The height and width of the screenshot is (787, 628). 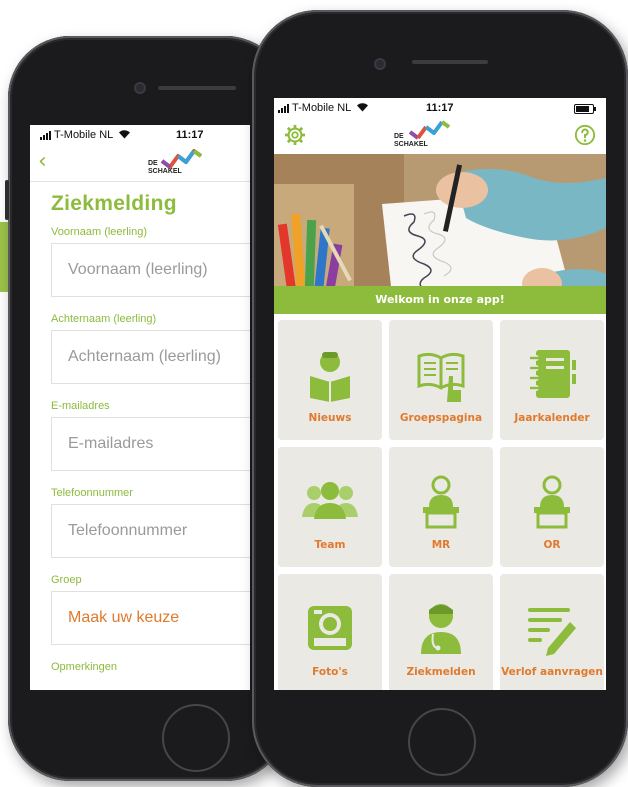 What do you see at coordinates (330, 545) in the screenshot?
I see `tile-label: Team` at bounding box center [330, 545].